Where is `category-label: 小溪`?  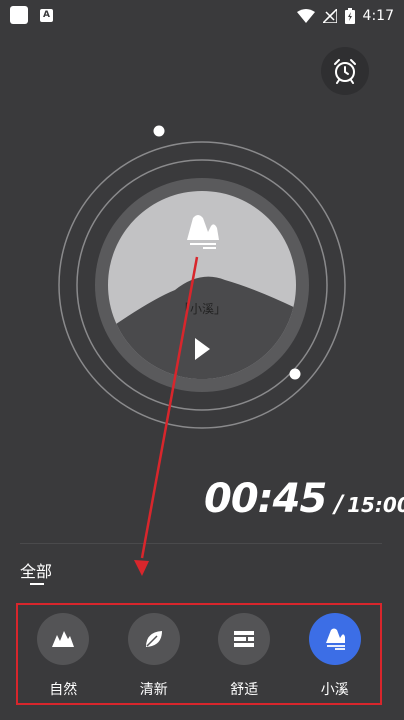
category-label: 小溪 is located at coordinates (334, 690).